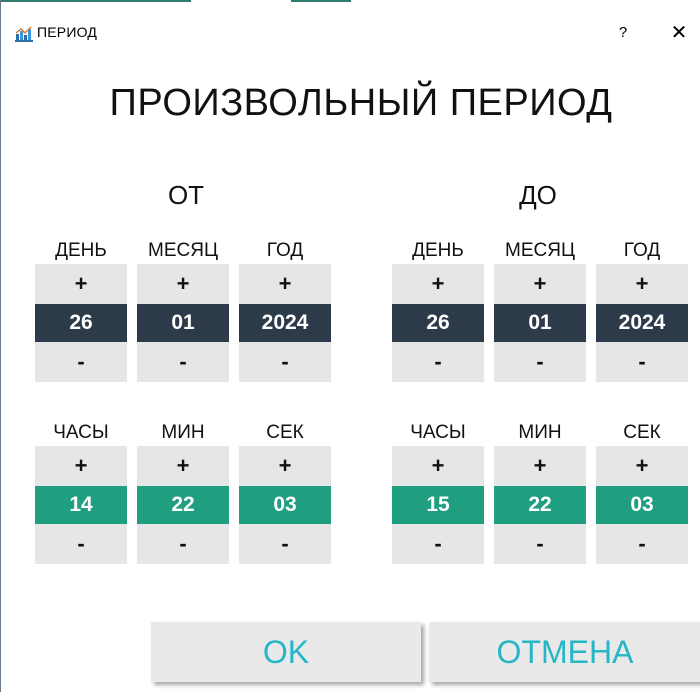 The height and width of the screenshot is (692, 700). Describe the element at coordinates (361, 103) in the screenshot. I see `page-title: ПРОИЗВОЛЬНЫЙ ПЕРИОД` at that location.